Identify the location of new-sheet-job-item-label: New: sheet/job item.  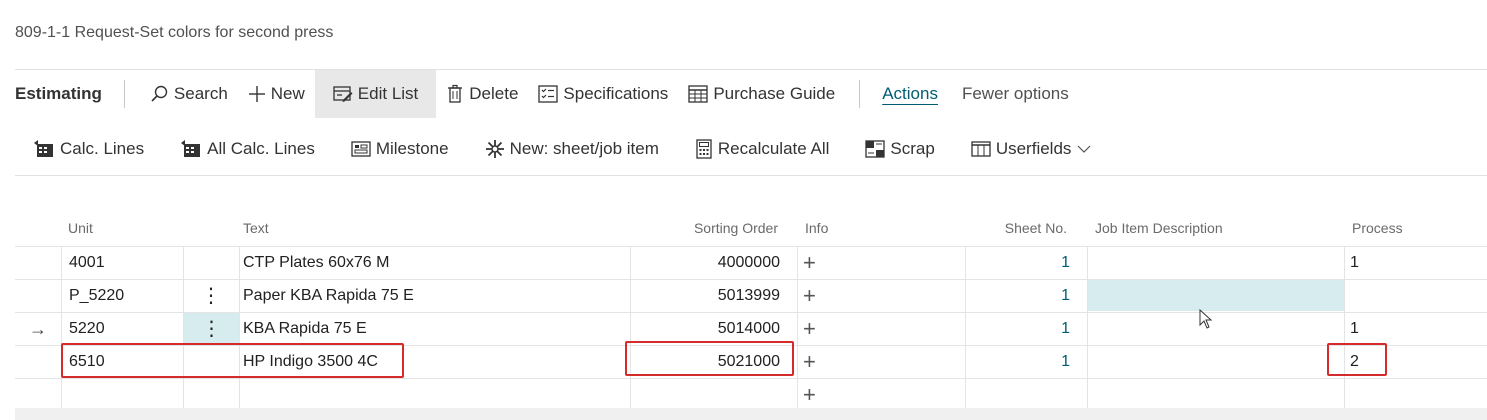
(584, 148).